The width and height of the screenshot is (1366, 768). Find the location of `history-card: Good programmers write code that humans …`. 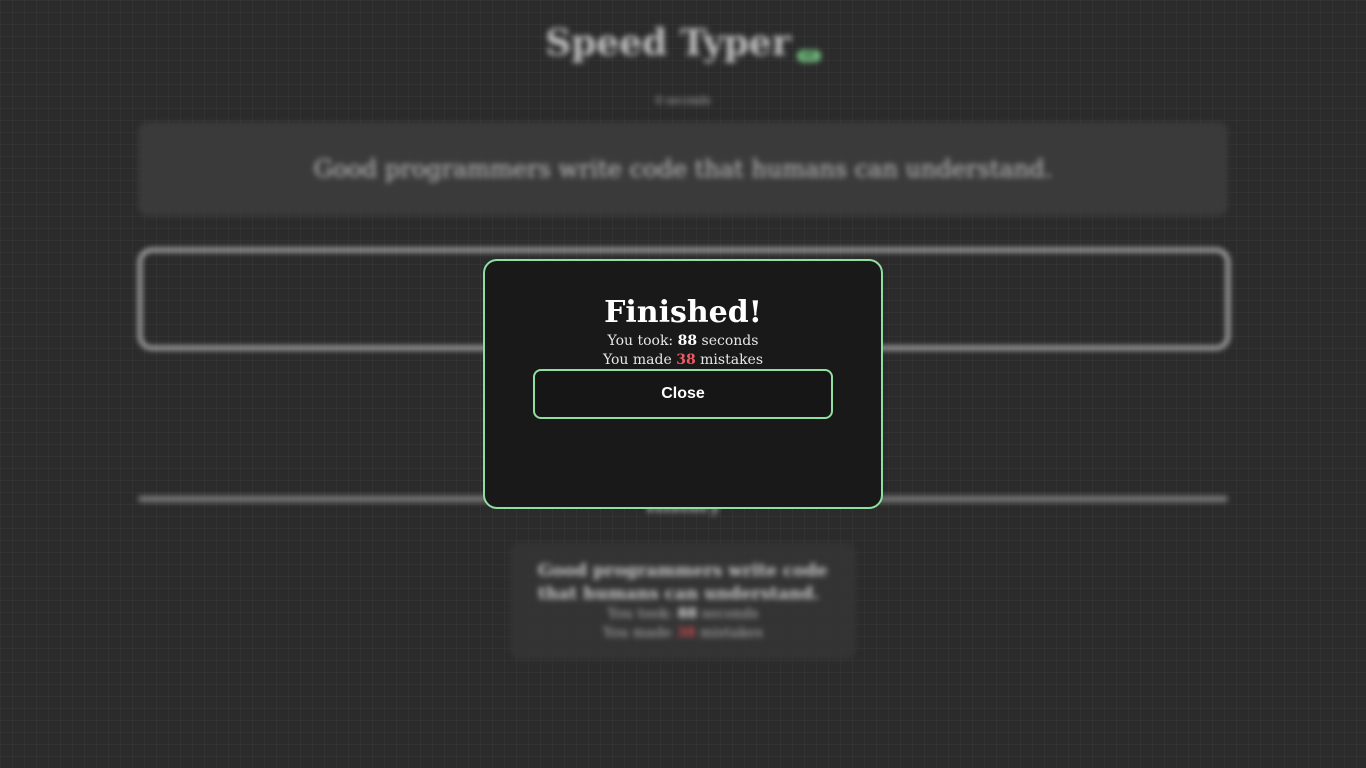

history-card: Good programmers write code that humans … is located at coordinates (683, 601).